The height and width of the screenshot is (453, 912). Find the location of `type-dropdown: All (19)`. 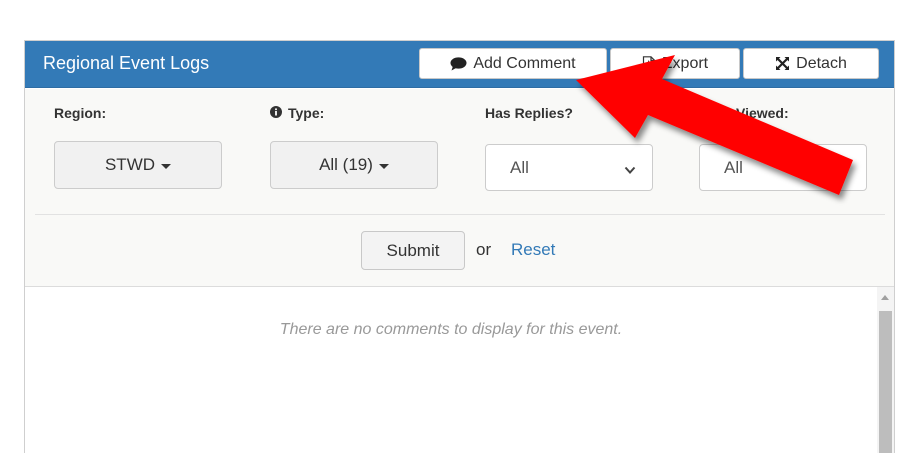

type-dropdown: All (19) is located at coordinates (354, 165).